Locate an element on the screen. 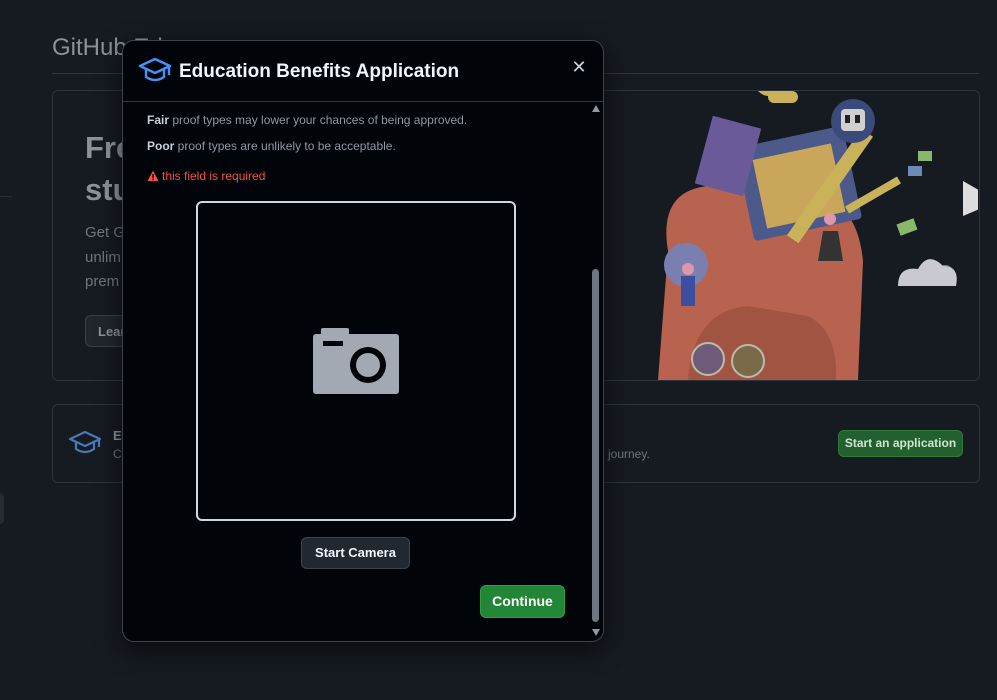 The image size is (997, 700). hero-description: Get G unlim prem is located at coordinates (105, 258).